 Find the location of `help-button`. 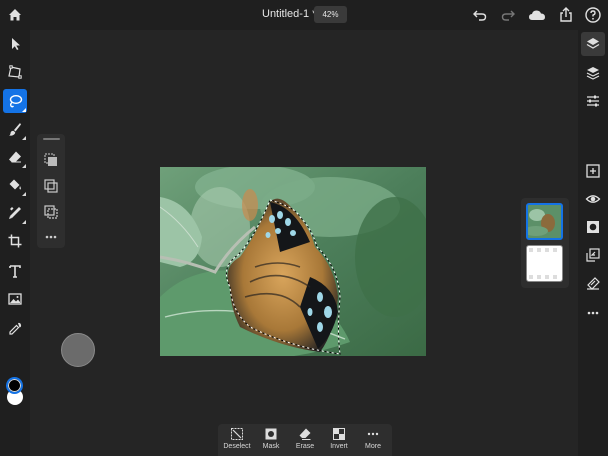

help-button is located at coordinates (593, 15).